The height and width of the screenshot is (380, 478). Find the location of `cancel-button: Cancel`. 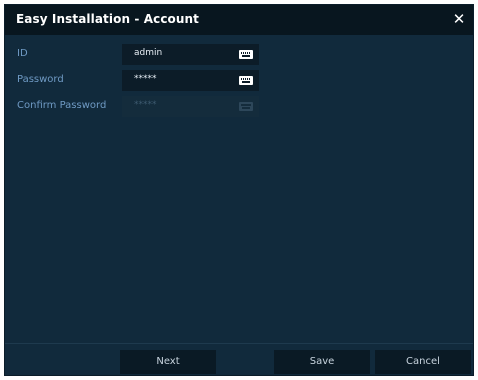

cancel-button: Cancel is located at coordinates (423, 362).